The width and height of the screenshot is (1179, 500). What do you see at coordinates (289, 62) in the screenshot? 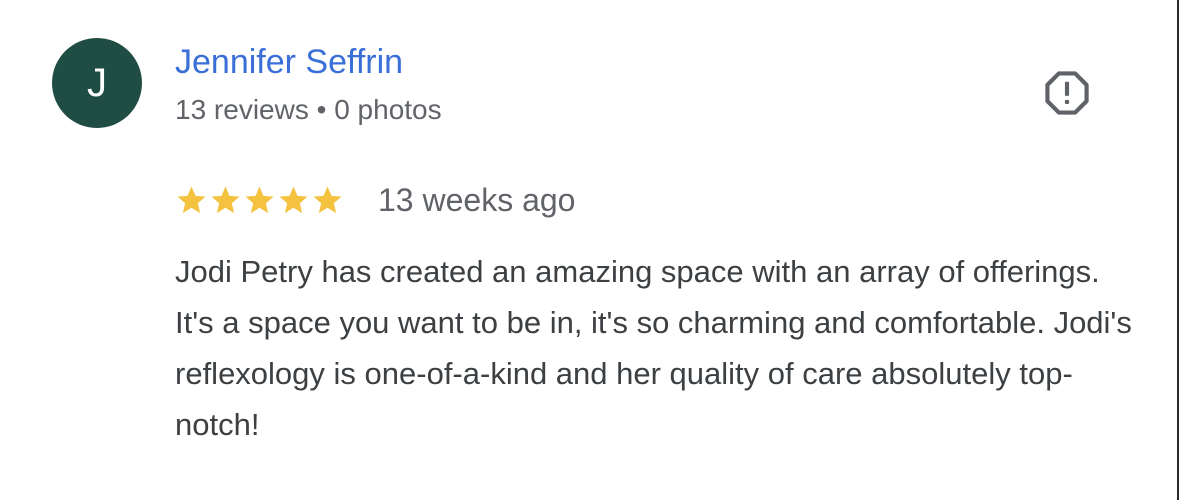
I see `reviewer-name: Jennifer Seffrin` at bounding box center [289, 62].